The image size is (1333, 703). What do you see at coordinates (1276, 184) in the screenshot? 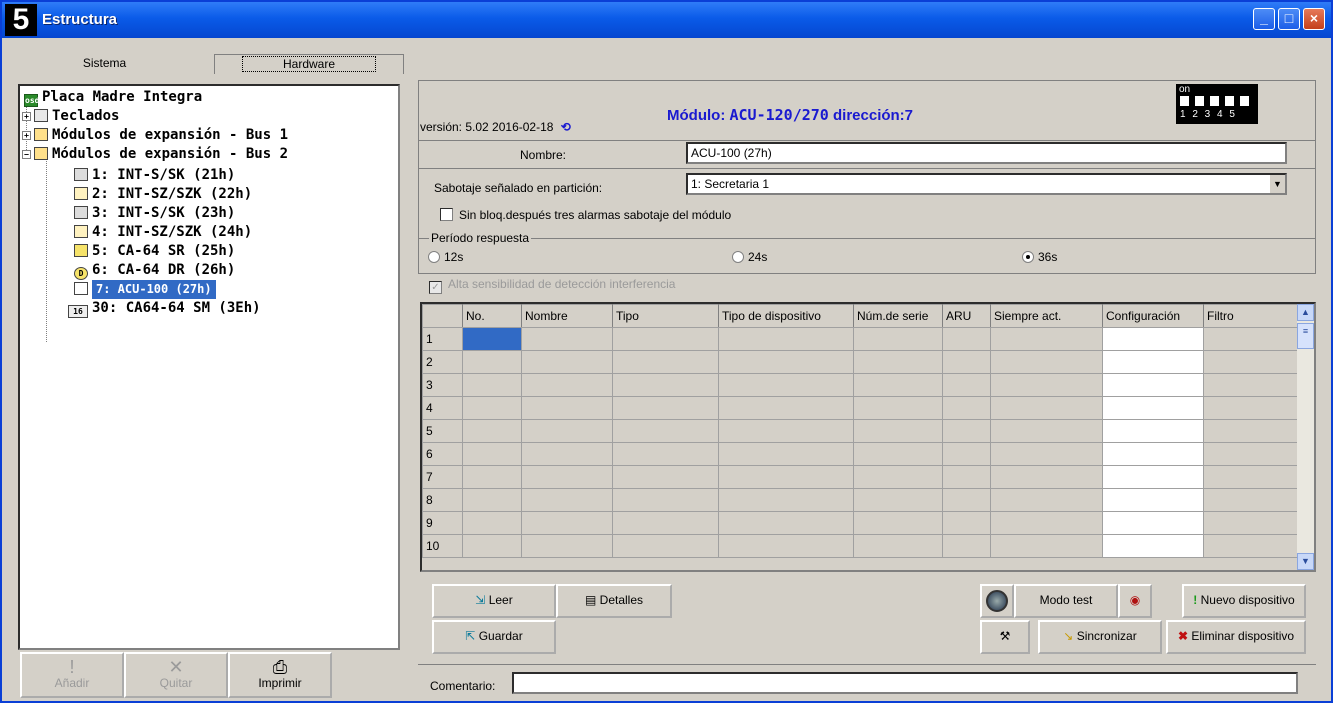
I see `dropdown-arrow-icon: ▼` at bounding box center [1276, 184].